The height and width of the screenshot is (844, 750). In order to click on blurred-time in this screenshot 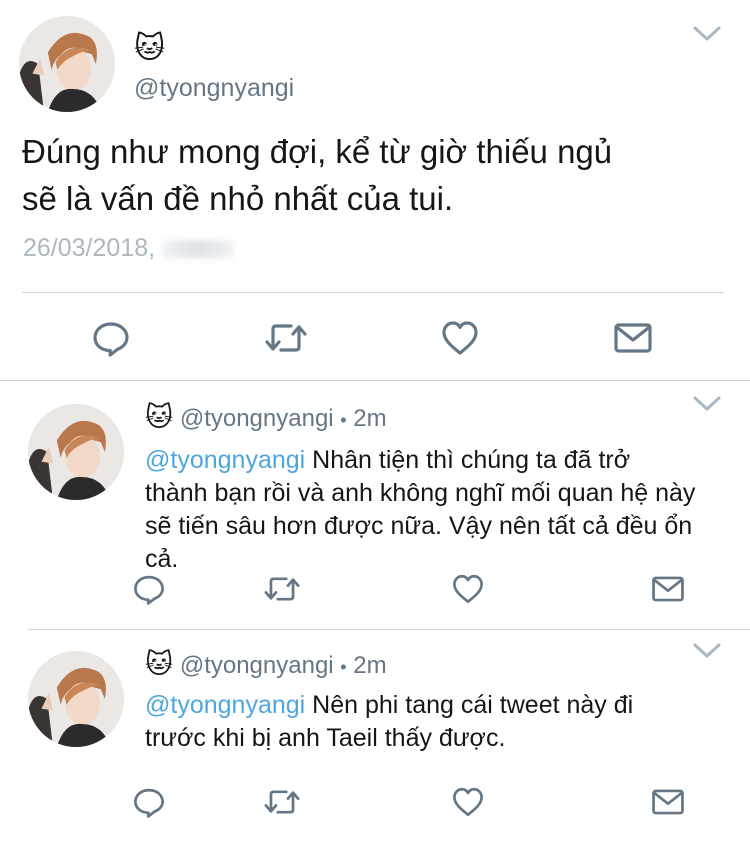, I will do `click(198, 249)`.